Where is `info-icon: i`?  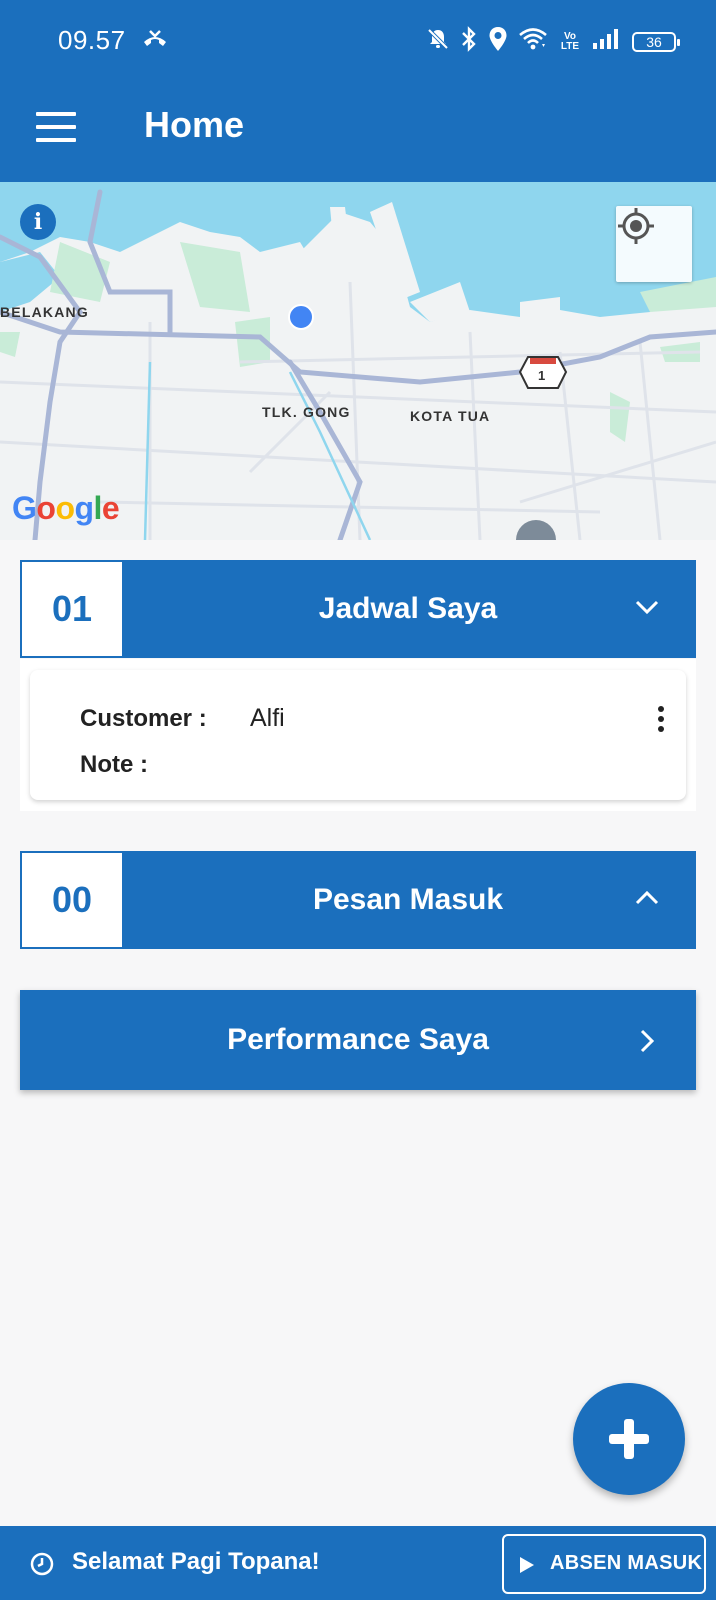 info-icon: i is located at coordinates (38, 222).